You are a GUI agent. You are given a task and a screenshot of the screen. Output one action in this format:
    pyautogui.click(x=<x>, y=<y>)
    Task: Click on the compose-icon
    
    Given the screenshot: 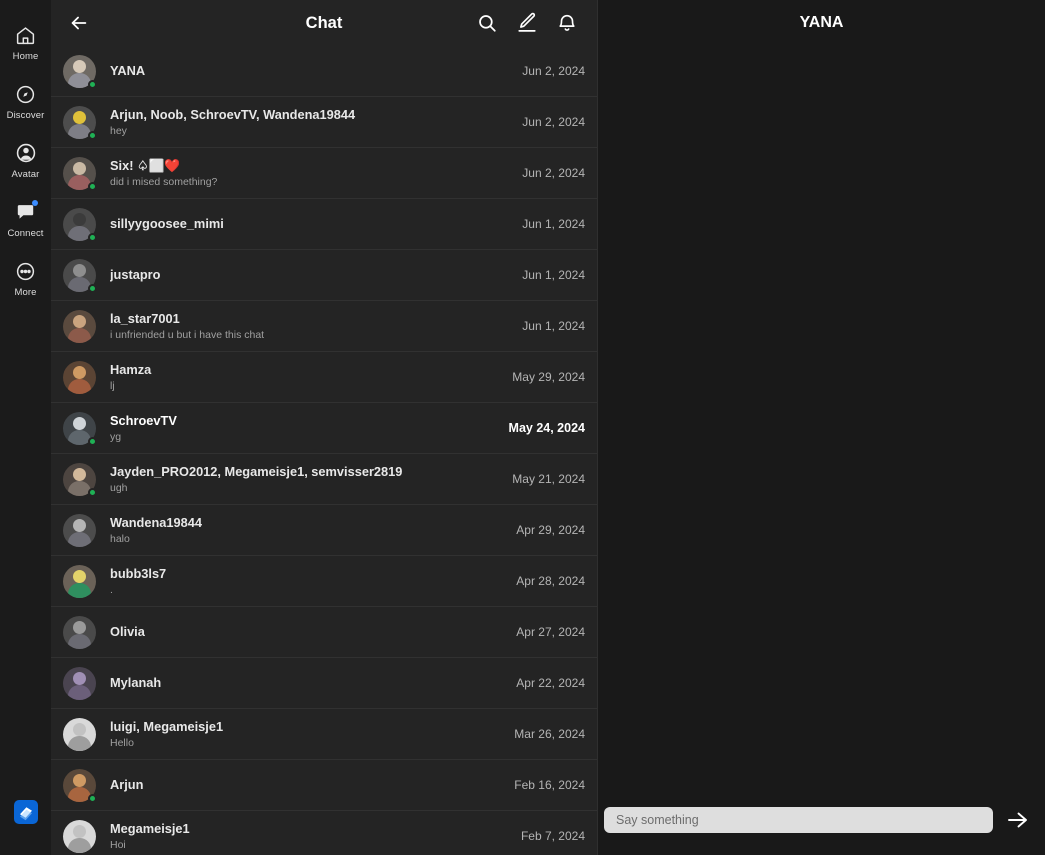 What is the action you would take?
    pyautogui.click(x=527, y=23)
    